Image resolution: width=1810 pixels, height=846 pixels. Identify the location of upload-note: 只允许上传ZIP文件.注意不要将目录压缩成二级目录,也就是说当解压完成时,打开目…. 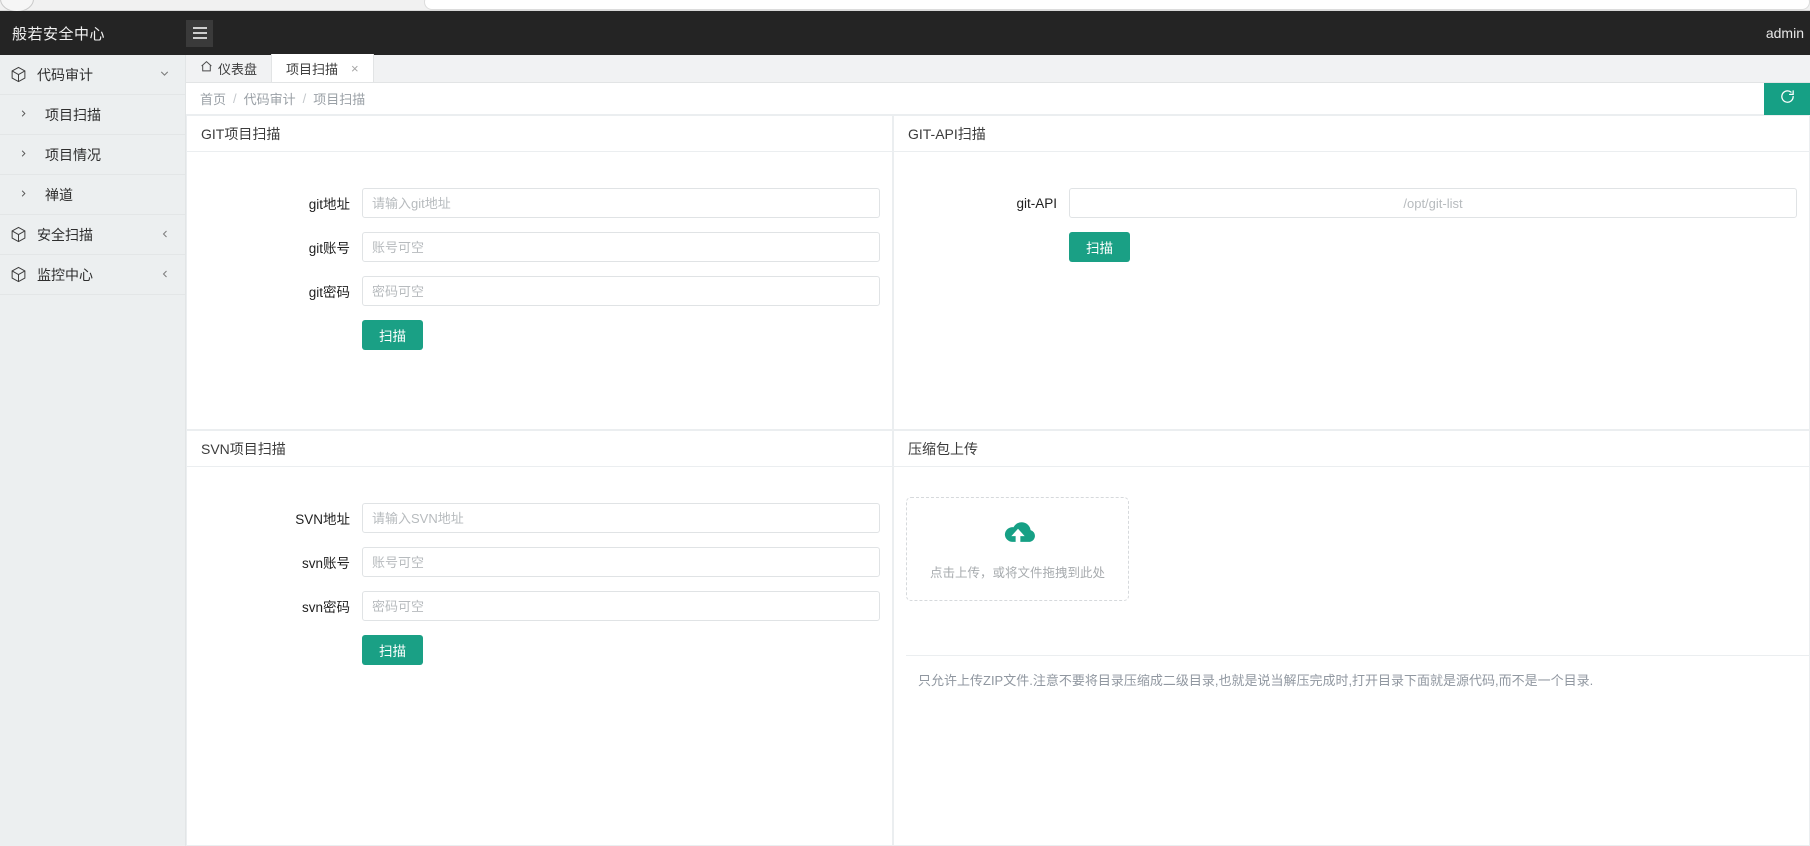
(1357, 672).